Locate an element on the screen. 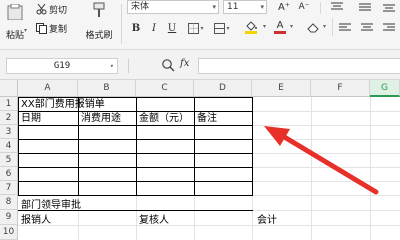  row-header-7: 7 is located at coordinates (9, 188).